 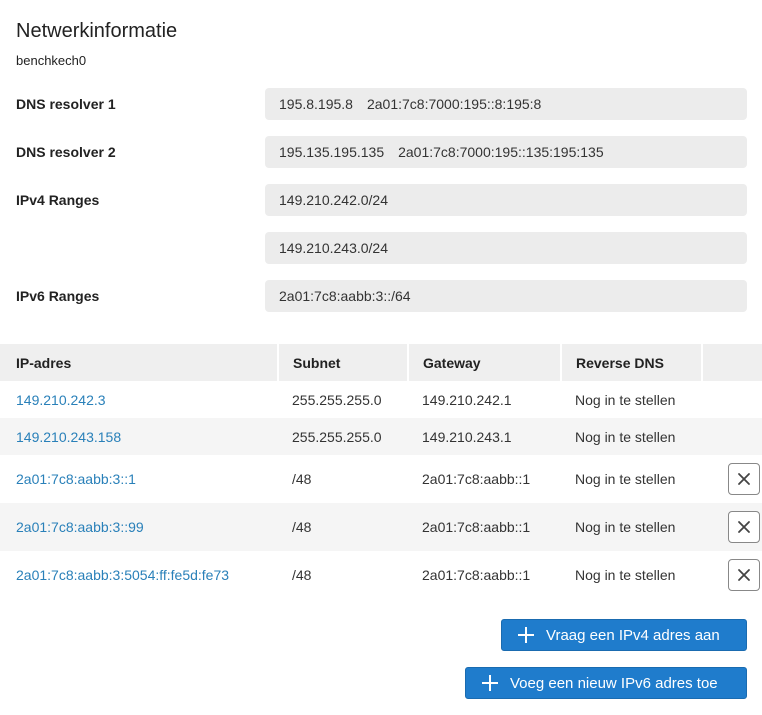 I want to click on column-header-actions, so click(x=732, y=362).